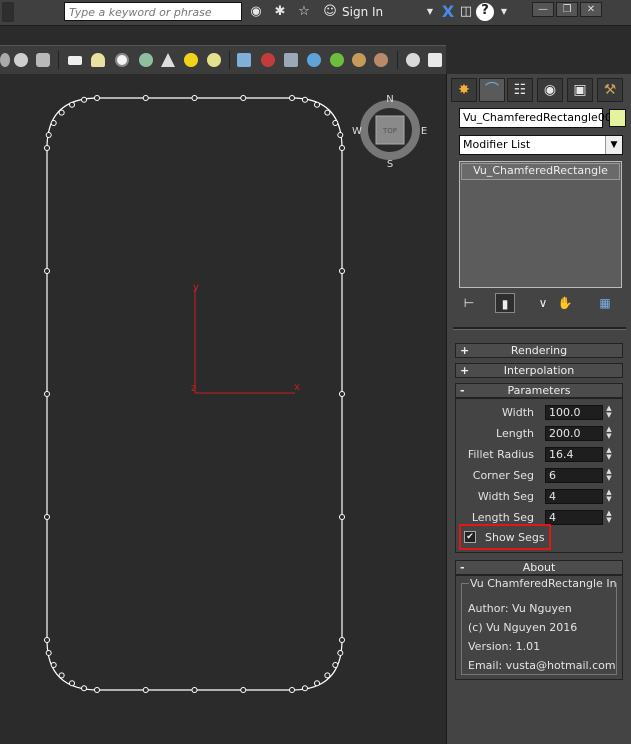 The width and height of the screenshot is (631, 744). Describe the element at coordinates (609, 454) in the screenshot. I see `fillet-radius-spinner: ▲ ▼` at that location.